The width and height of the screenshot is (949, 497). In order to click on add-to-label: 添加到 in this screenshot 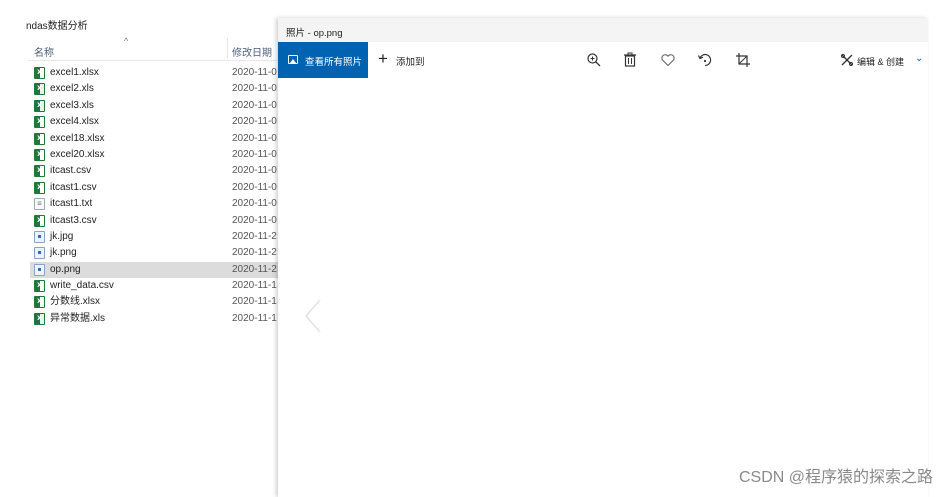, I will do `click(410, 62)`.